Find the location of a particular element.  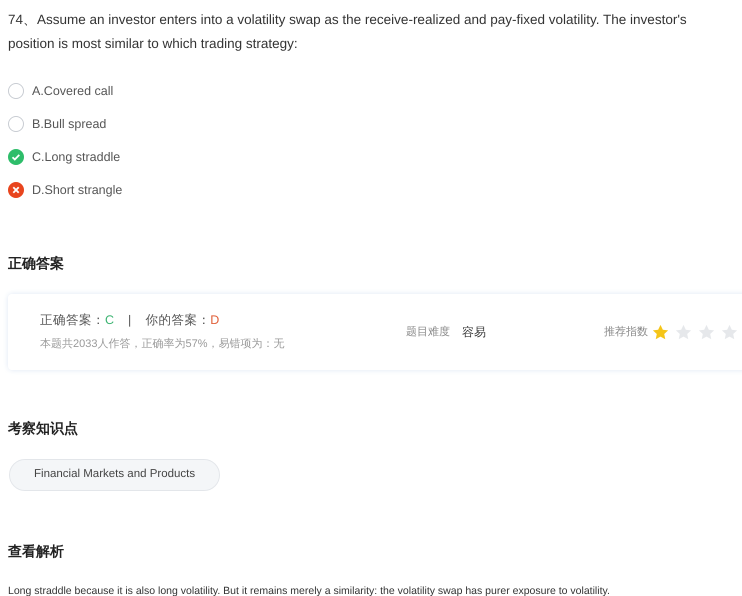

correct-answer-label: 正确答案： is located at coordinates (72, 321).